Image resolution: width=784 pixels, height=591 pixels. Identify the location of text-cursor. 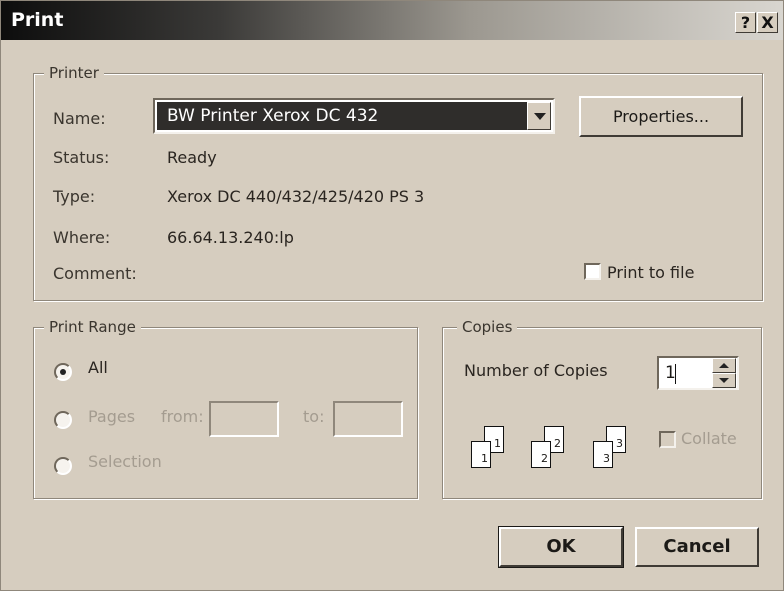
(675, 374).